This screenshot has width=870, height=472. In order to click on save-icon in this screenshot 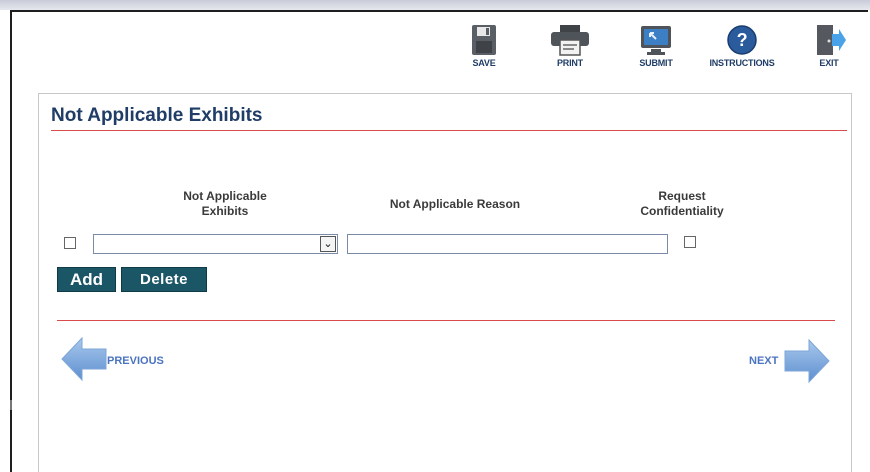, I will do `click(484, 40)`.